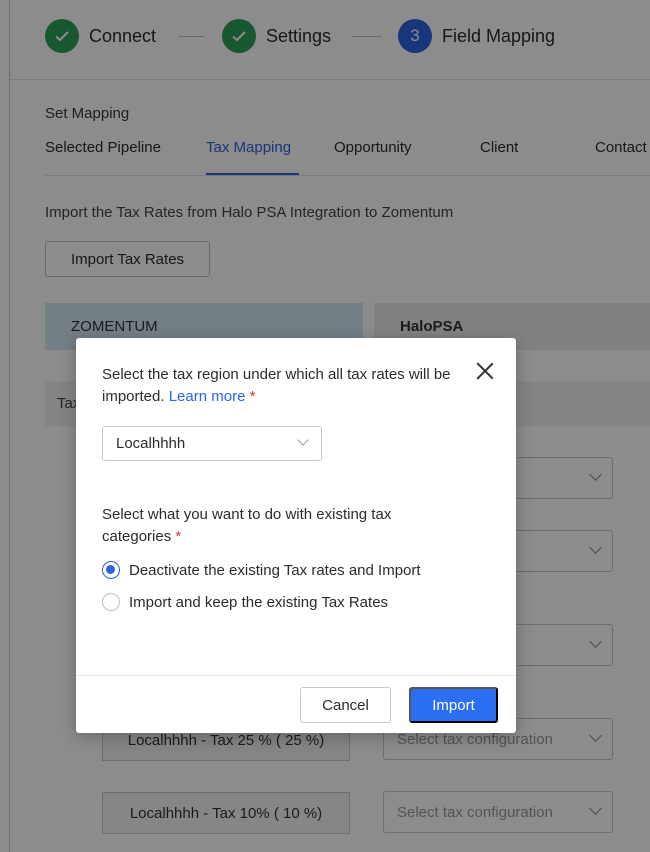  What do you see at coordinates (212, 443) in the screenshot?
I see `tax-region-select: Localhhhh` at bounding box center [212, 443].